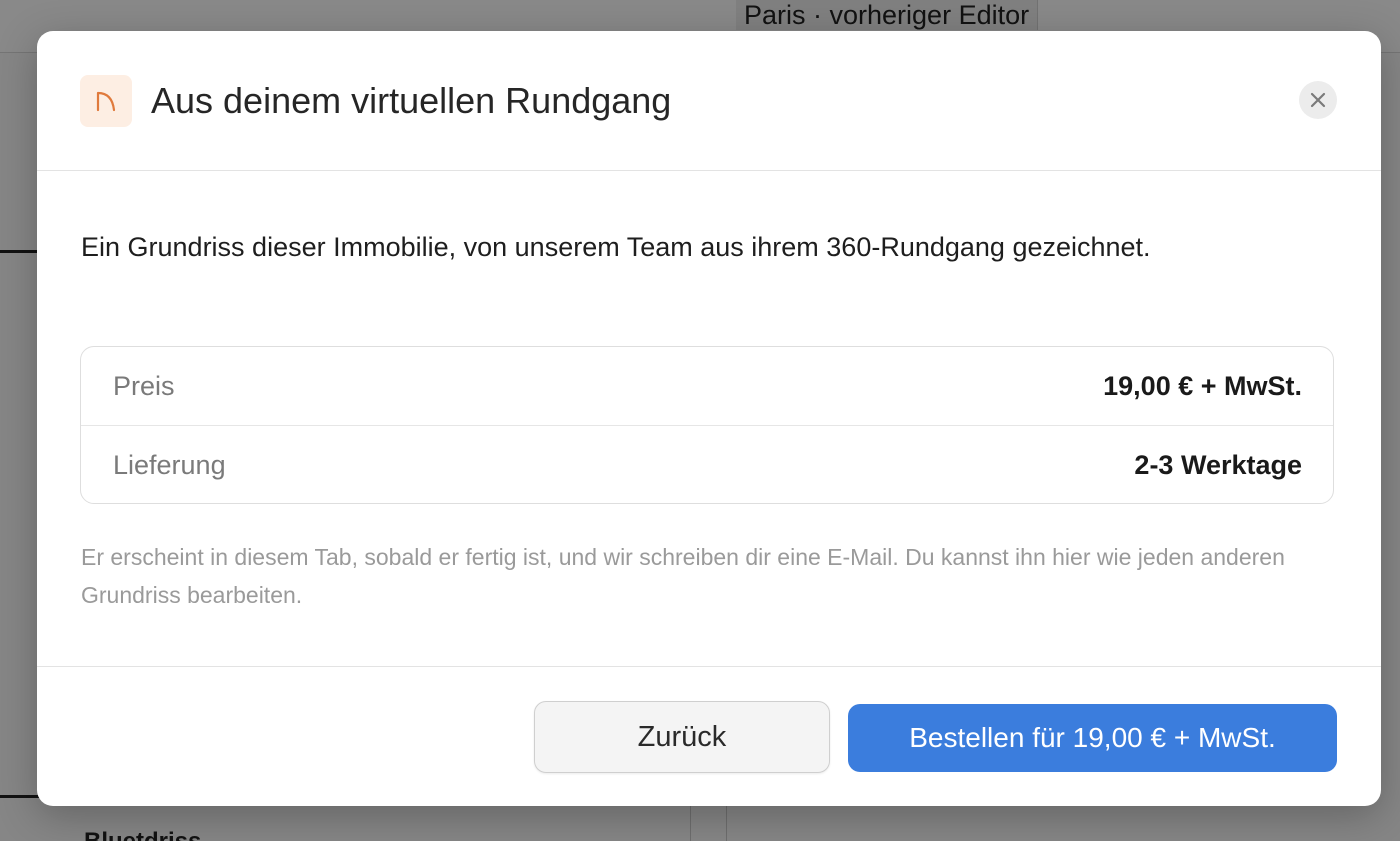 Image resolution: width=1400 pixels, height=841 pixels. What do you see at coordinates (411, 100) in the screenshot?
I see `dialog-title: Aus deinem virtuellen Rundgang` at bounding box center [411, 100].